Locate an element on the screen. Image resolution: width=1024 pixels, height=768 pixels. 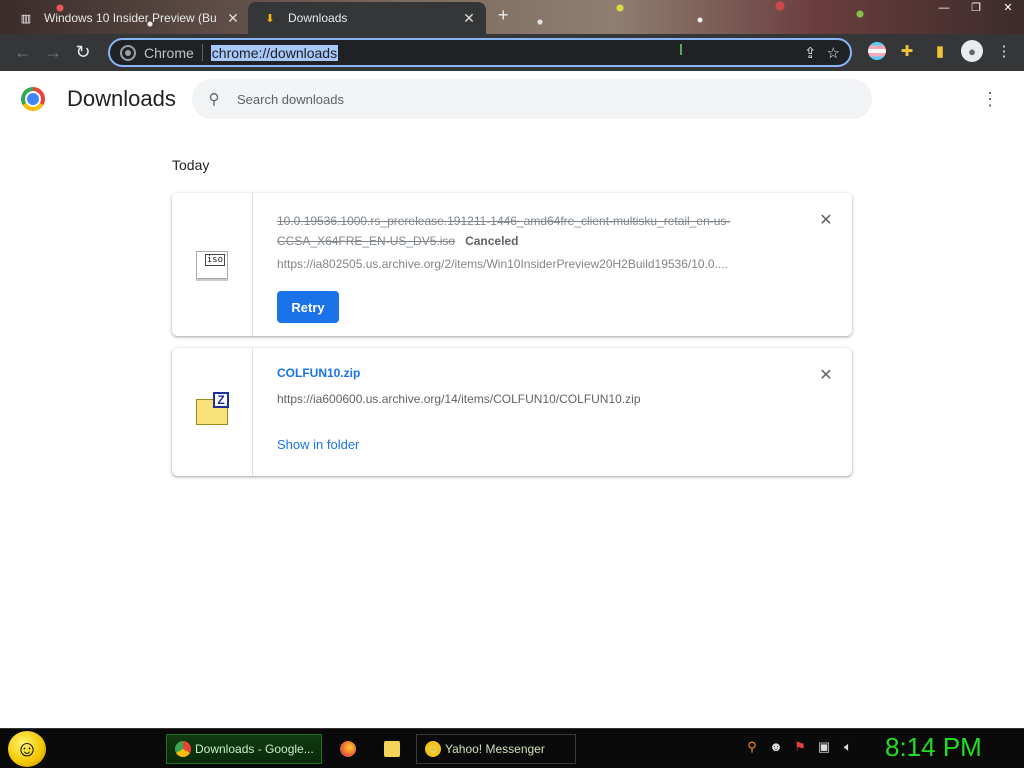
archive-icon: ▥ is located at coordinates (26, 18).